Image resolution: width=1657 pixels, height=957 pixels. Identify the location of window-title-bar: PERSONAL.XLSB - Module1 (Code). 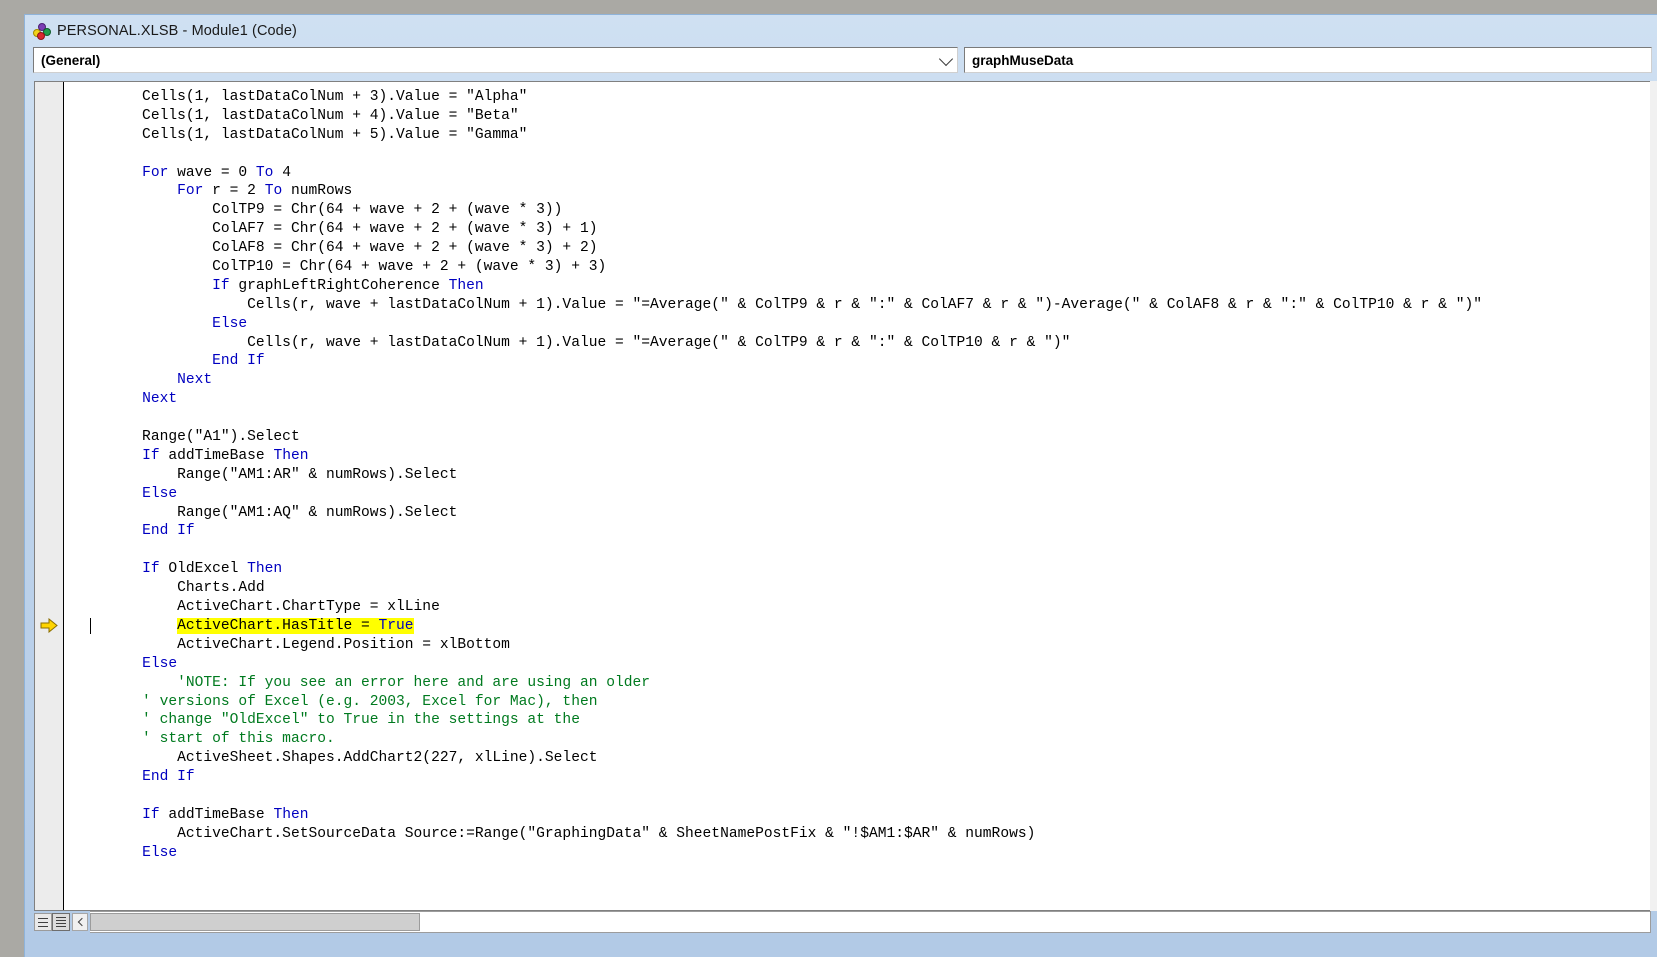
(841, 31).